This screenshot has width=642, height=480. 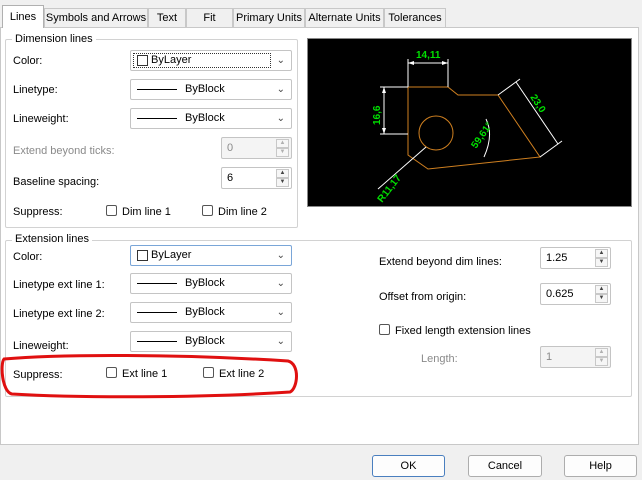 What do you see at coordinates (402, 168) in the screenshot?
I see `leader-line` at bounding box center [402, 168].